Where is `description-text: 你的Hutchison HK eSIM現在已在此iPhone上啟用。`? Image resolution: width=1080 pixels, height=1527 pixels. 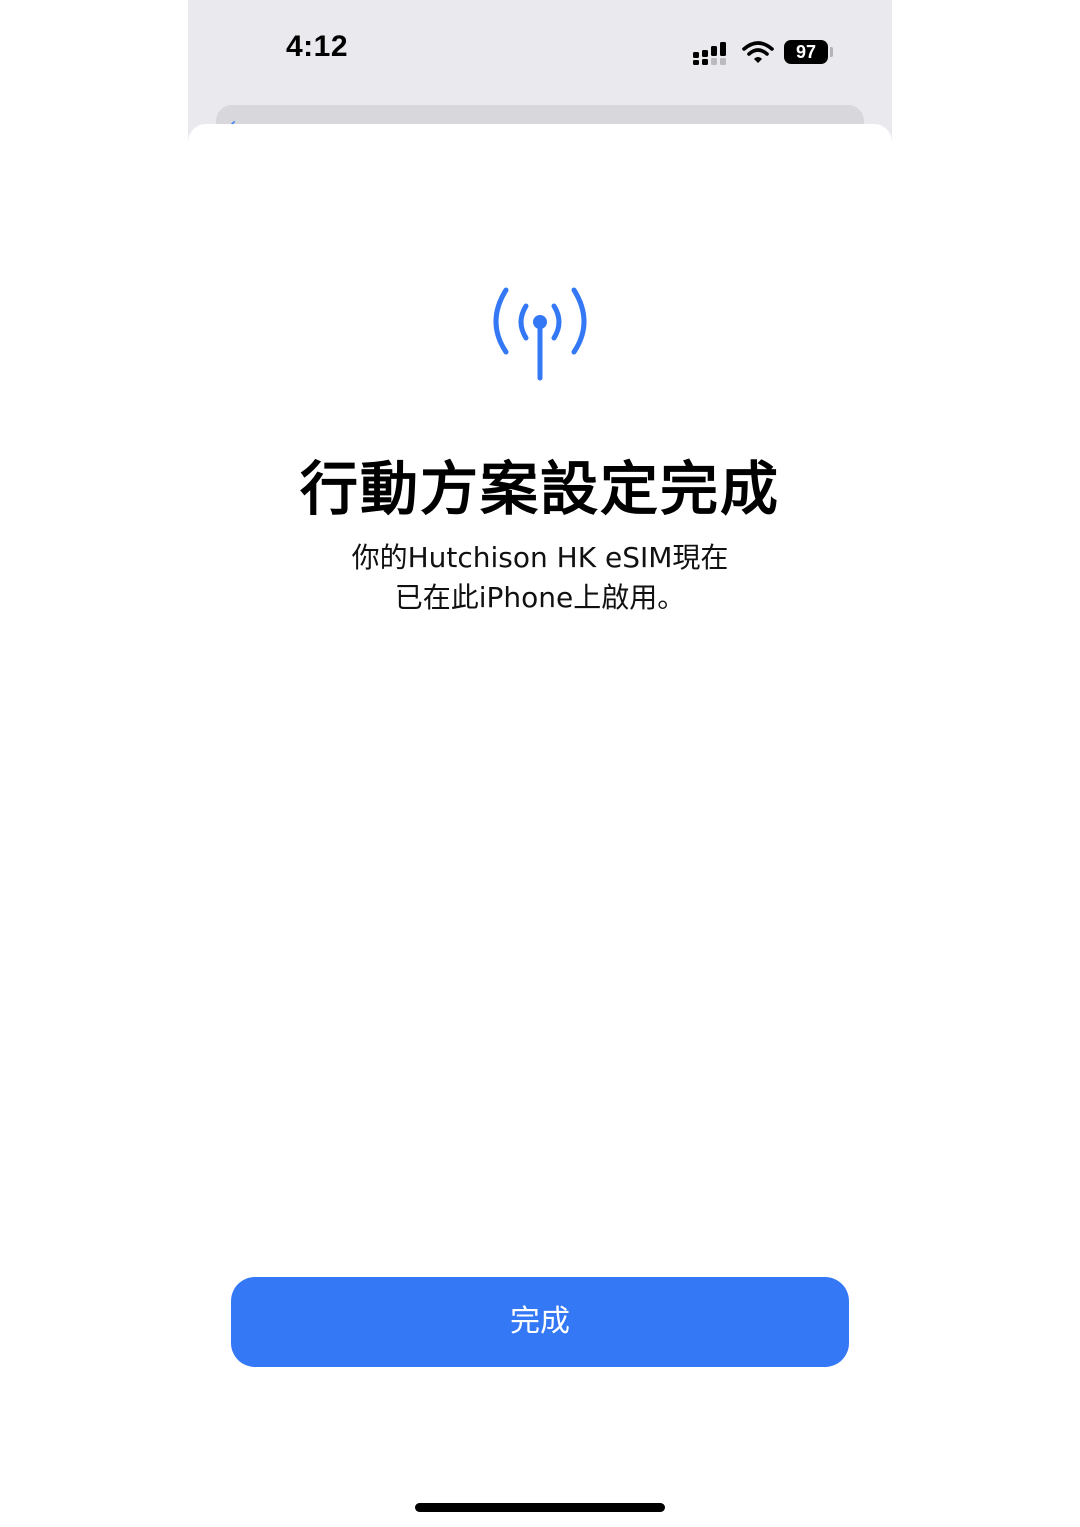
description-text: 你的Hutchison HK eSIM現在已在此iPhone上啟用。 is located at coordinates (540, 577).